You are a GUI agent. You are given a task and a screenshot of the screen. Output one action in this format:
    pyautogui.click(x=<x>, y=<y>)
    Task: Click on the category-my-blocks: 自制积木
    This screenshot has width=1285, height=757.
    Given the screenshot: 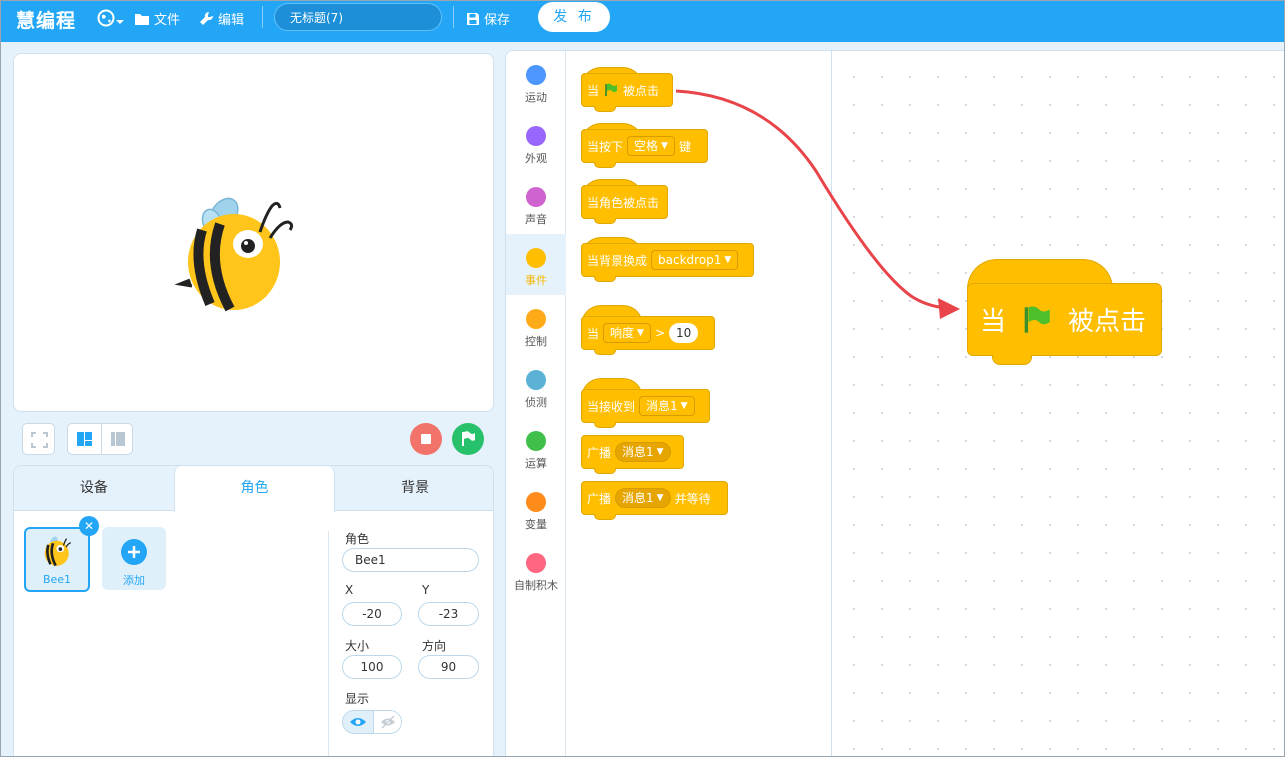 What is the action you would take?
    pyautogui.click(x=536, y=569)
    